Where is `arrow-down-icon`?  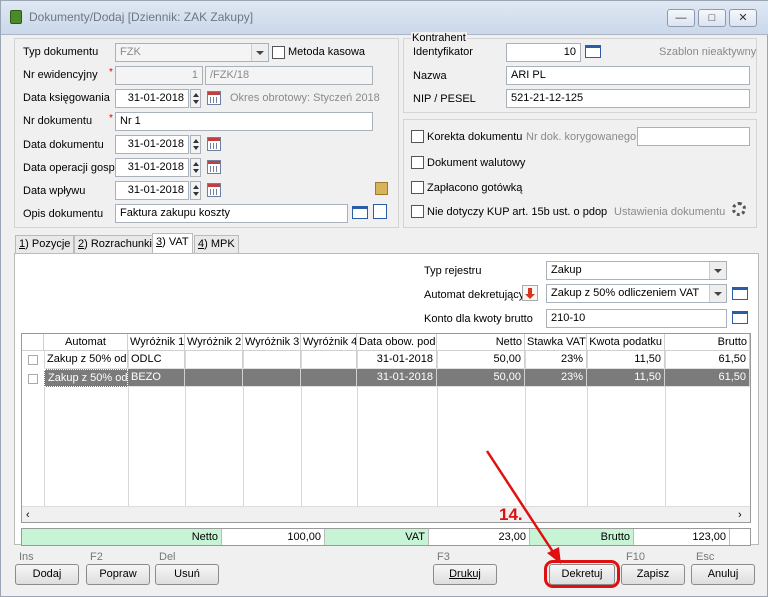
arrow-down-icon is located at coordinates (530, 293).